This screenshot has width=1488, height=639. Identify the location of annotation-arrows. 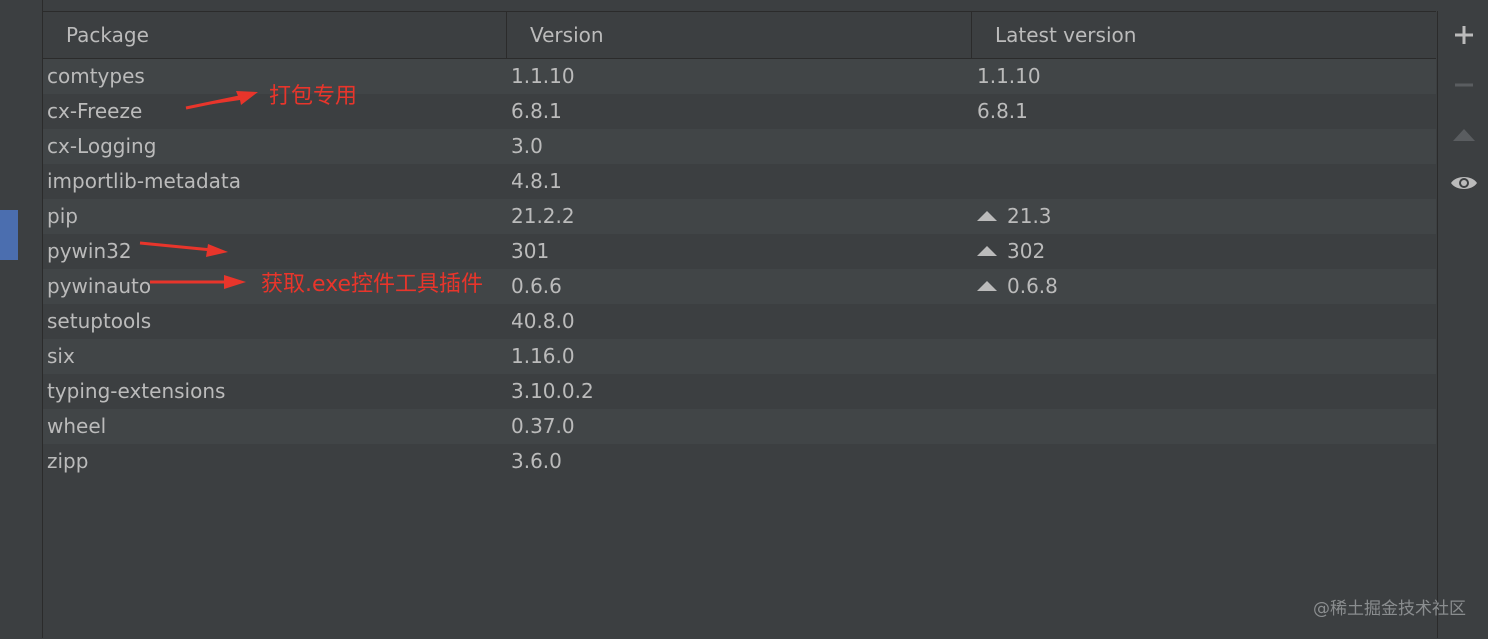
(198, 190).